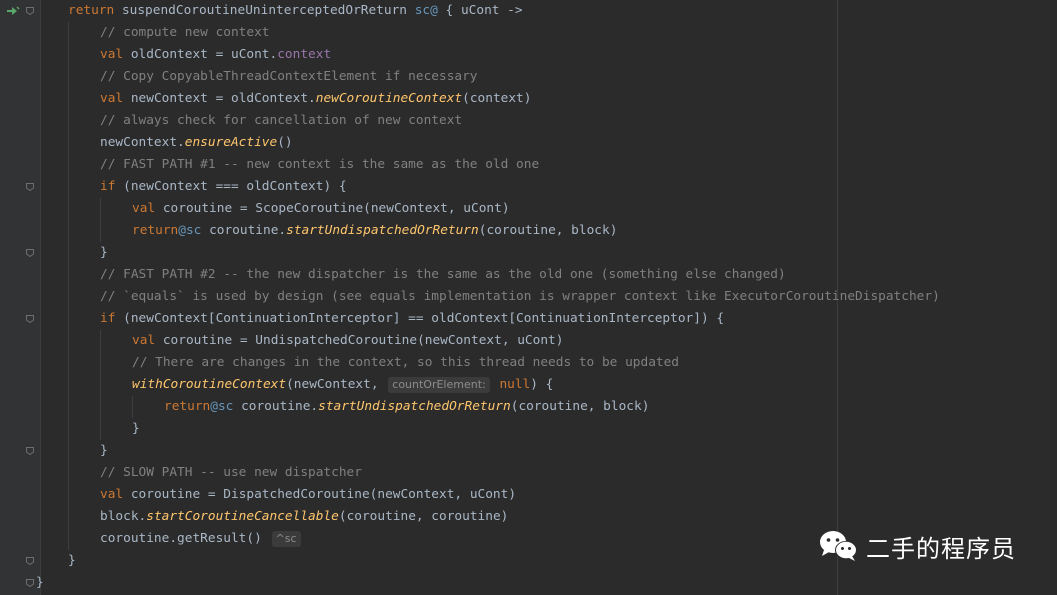 The height and width of the screenshot is (595, 1057). Describe the element at coordinates (426, 10) in the screenshot. I see `code-token: sc@` at that location.